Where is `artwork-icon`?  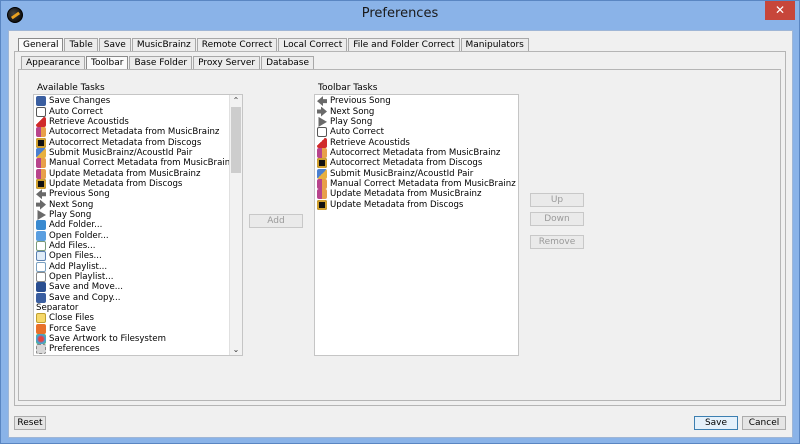
artwork-icon is located at coordinates (41, 339).